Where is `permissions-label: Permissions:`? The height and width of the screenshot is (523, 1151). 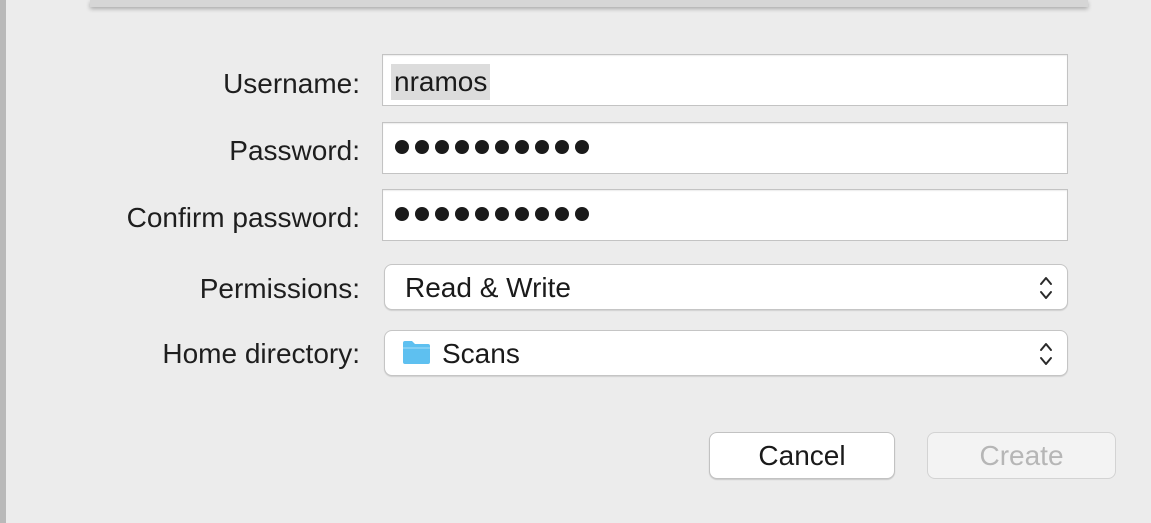
permissions-label: Permissions: is located at coordinates (279, 288).